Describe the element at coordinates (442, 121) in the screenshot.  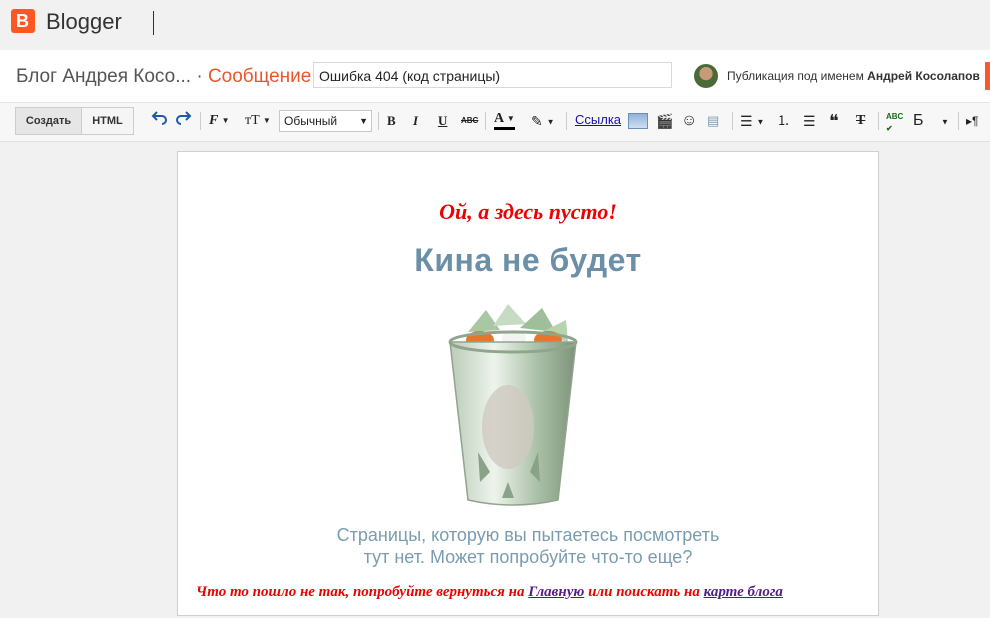
I see `underline-icon: U` at that location.